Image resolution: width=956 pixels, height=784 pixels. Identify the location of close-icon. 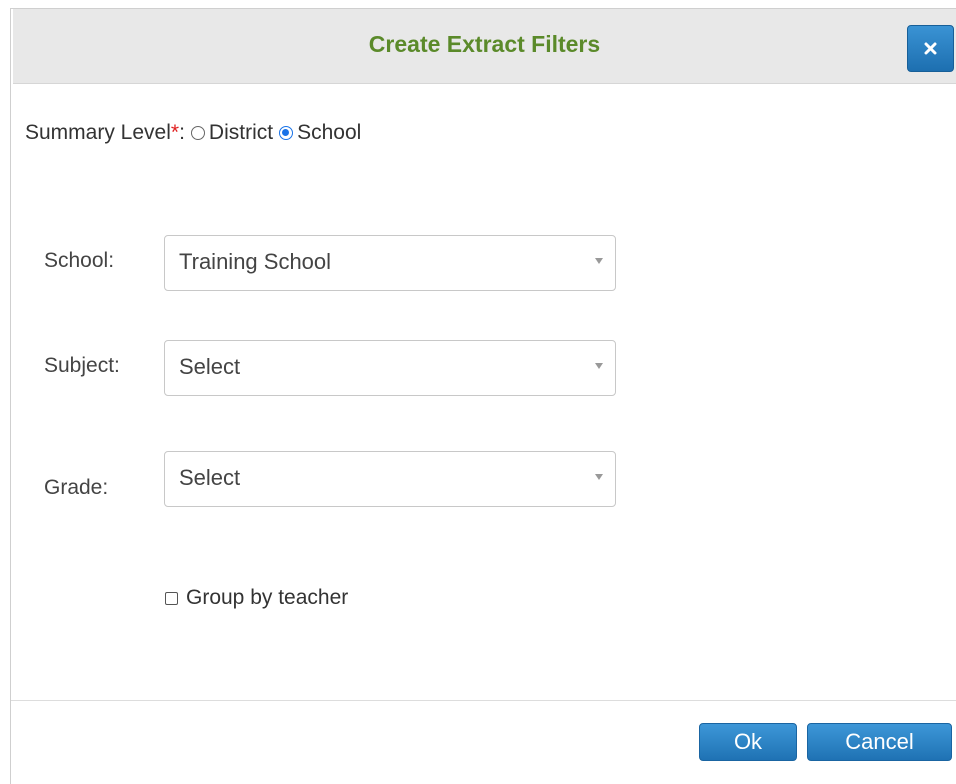
(930, 48).